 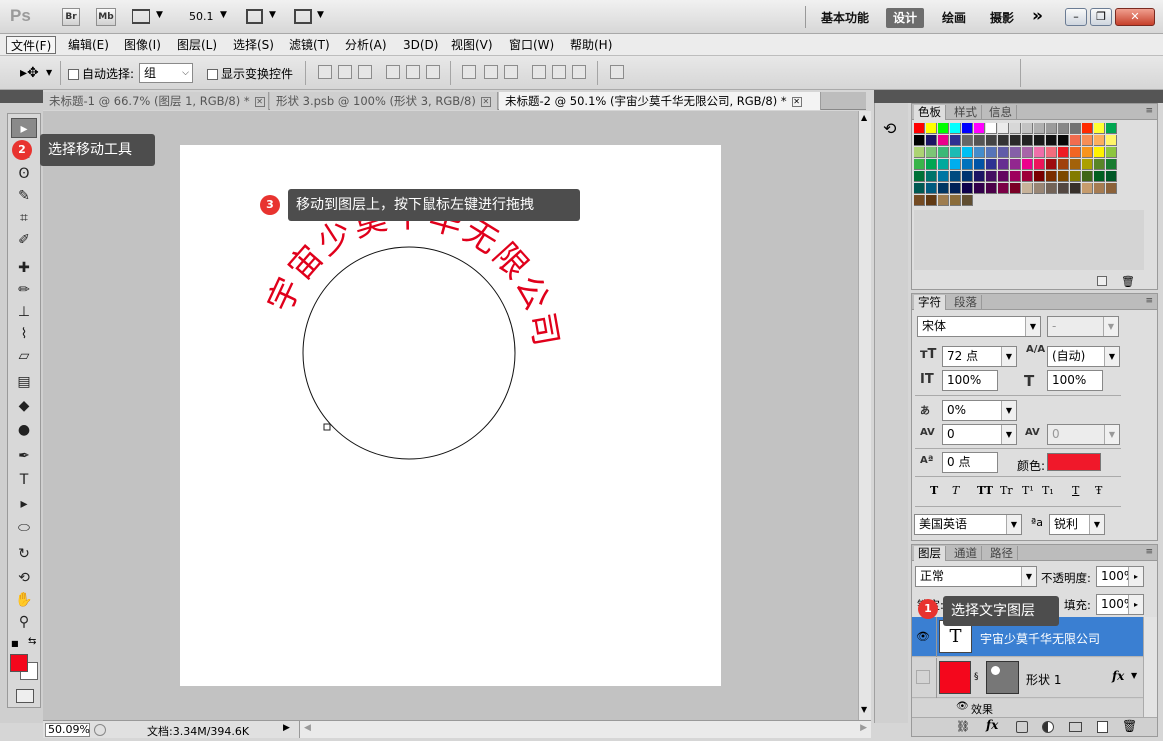 What do you see at coordinates (309, 45) in the screenshot?
I see `menu-filter: 滤镜(T)` at bounding box center [309, 45].